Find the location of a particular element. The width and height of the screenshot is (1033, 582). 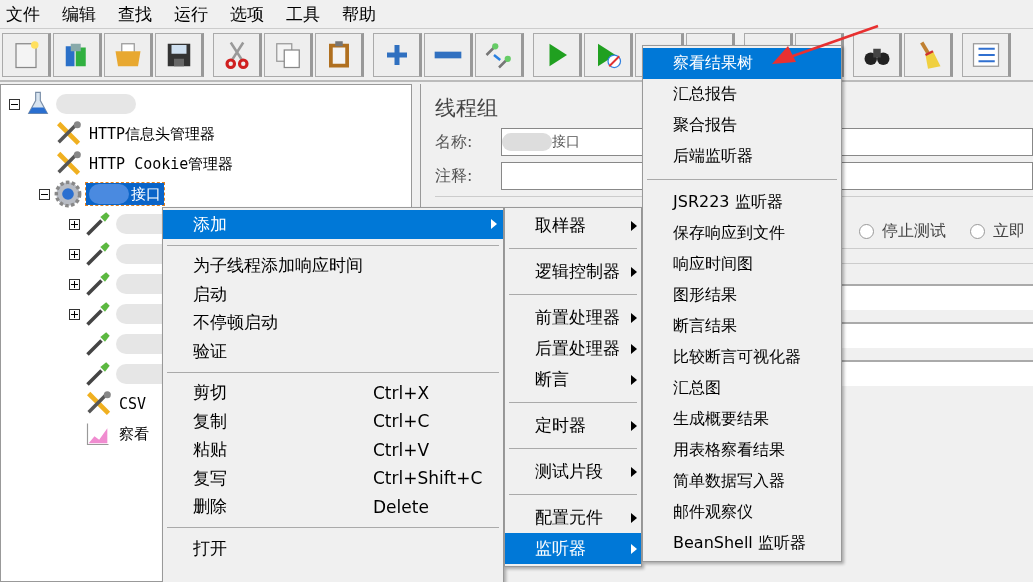

field-label: 名称: is located at coordinates (454, 142).